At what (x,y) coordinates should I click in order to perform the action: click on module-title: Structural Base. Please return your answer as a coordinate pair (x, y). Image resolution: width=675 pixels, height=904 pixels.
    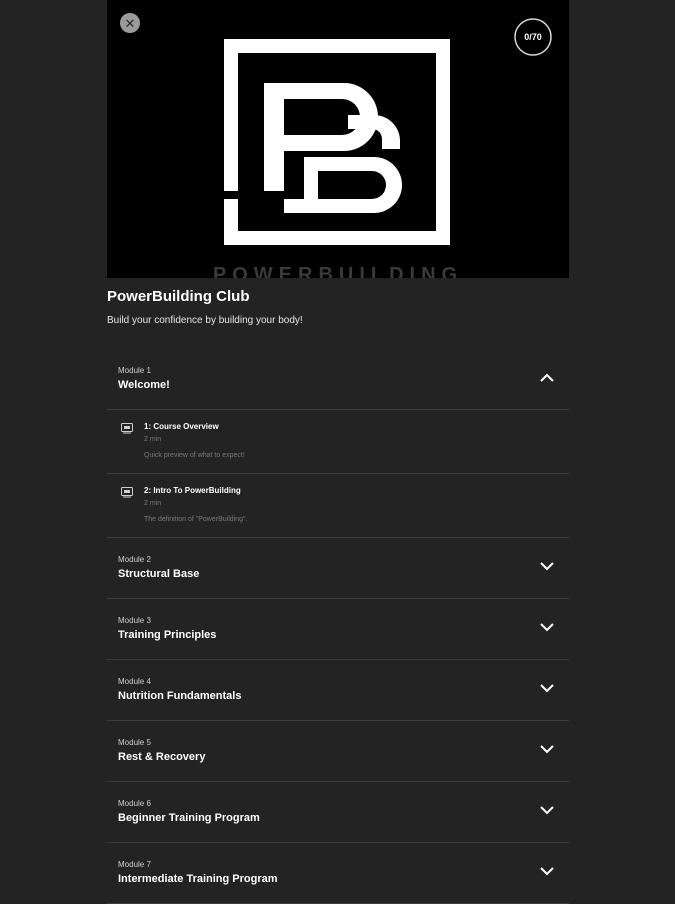
    Looking at the image, I should click on (159, 574).